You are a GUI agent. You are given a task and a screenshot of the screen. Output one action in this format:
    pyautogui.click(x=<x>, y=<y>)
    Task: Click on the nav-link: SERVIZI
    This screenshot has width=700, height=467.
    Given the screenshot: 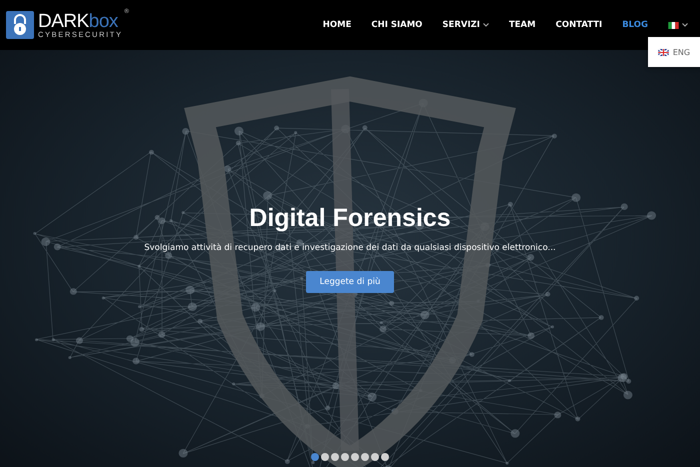 What is the action you would take?
    pyautogui.click(x=465, y=25)
    